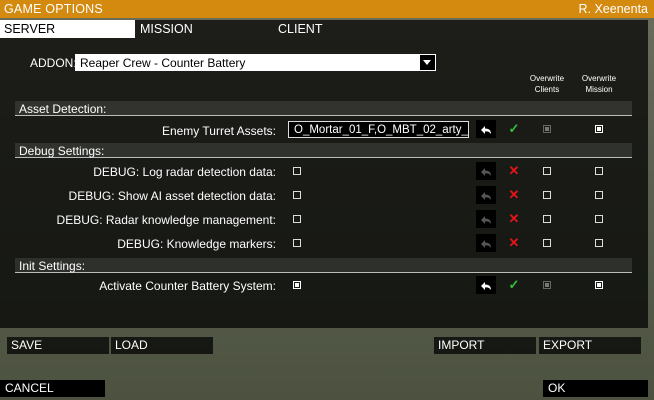  I want to click on reset-enemy-turret-assets-button, so click(486, 129).